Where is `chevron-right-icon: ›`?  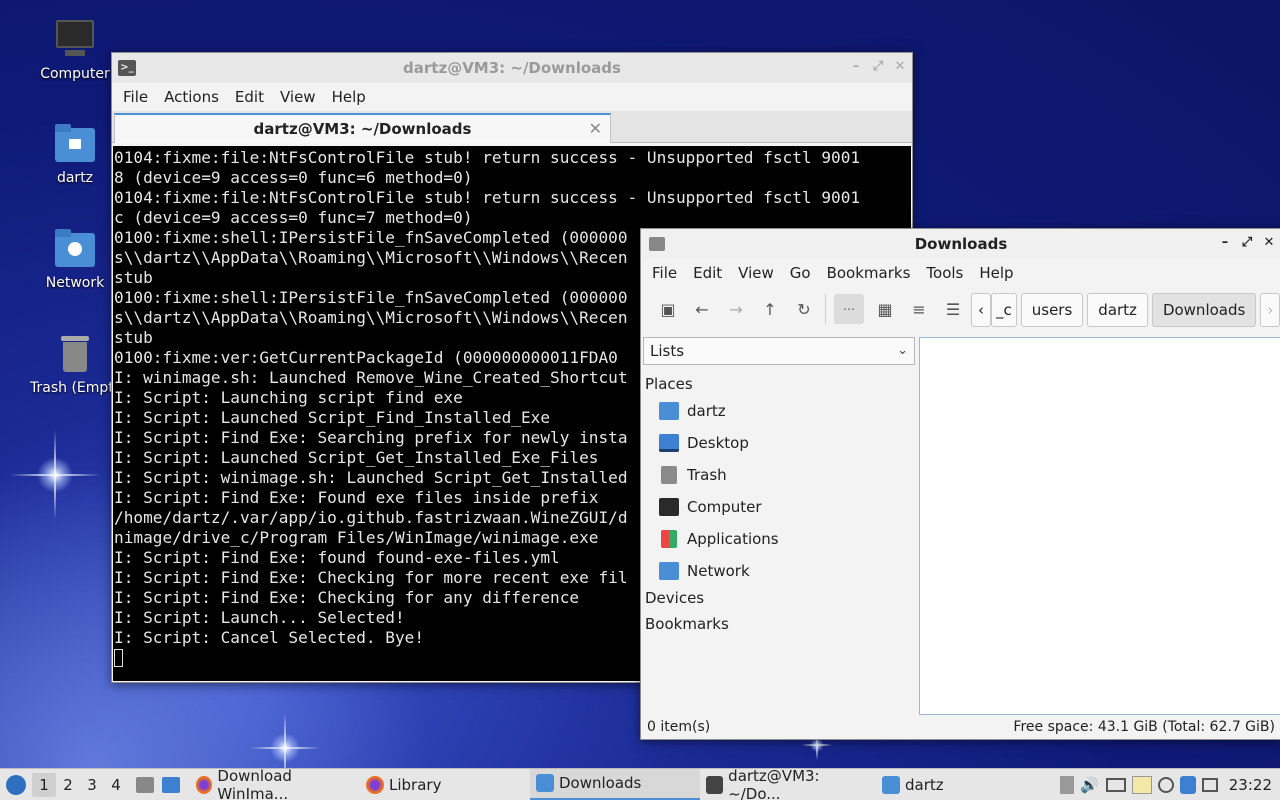
chevron-right-icon: › is located at coordinates (1270, 310).